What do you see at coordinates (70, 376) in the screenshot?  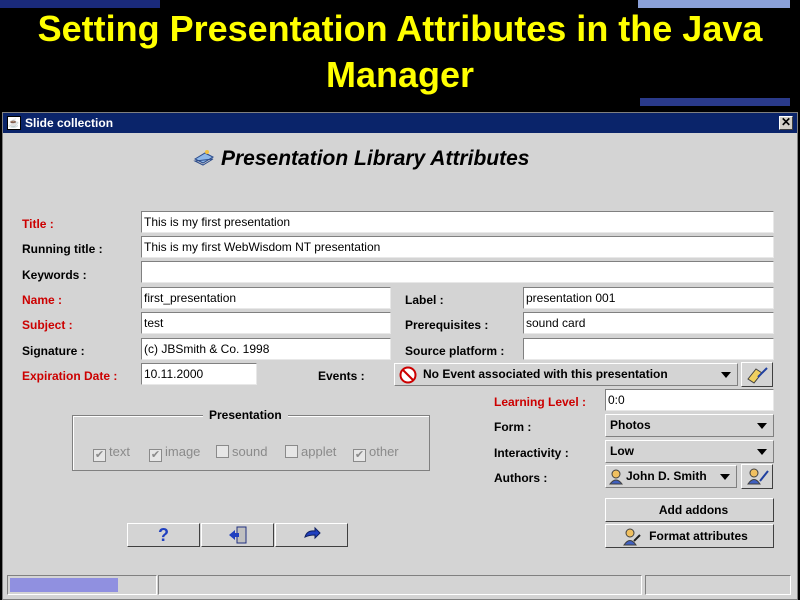 I see `expiration-date-label: Expiration Date :` at bounding box center [70, 376].